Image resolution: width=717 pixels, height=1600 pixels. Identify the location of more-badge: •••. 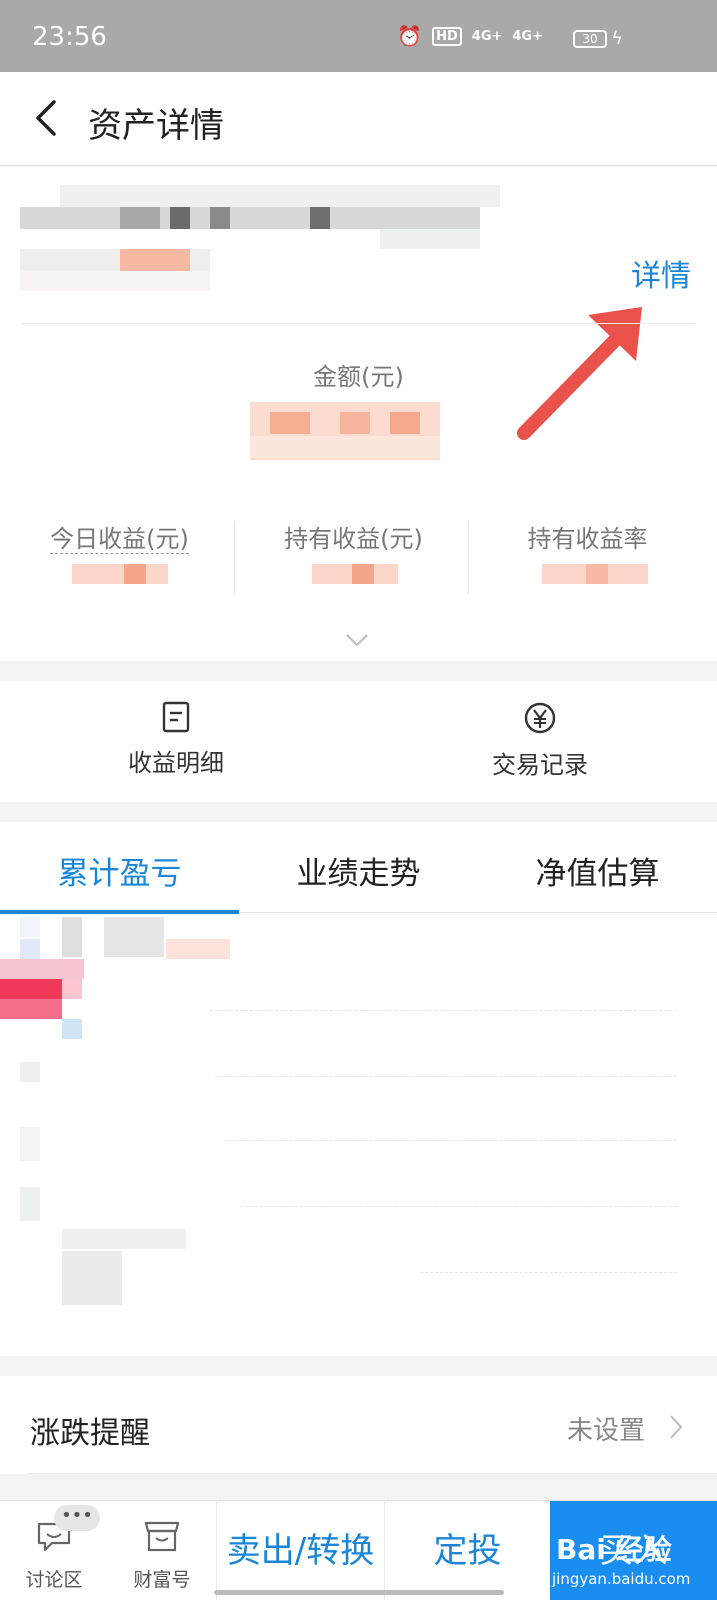
(77, 1518).